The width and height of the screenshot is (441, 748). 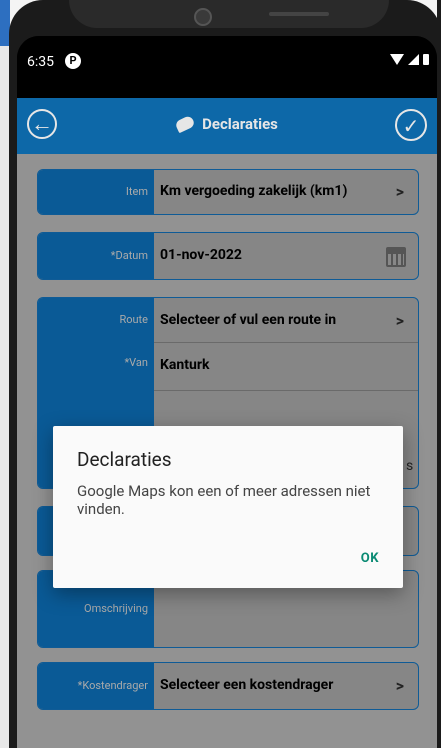 I want to click on status-time: 6:35, so click(x=40, y=62).